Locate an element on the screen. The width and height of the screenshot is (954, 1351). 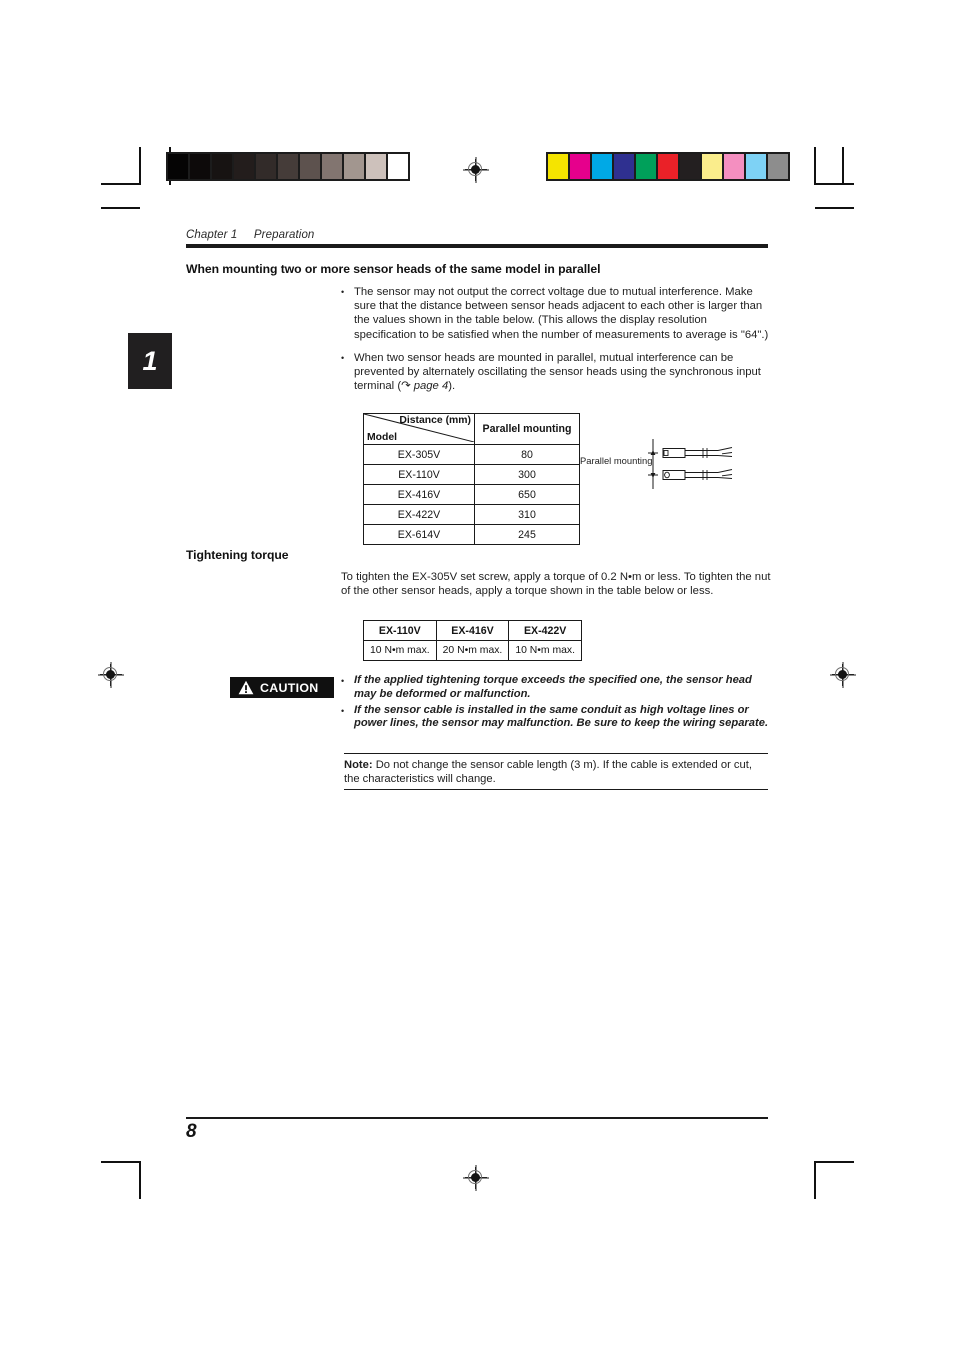
cell-torque-value: 20 N•m max. is located at coordinates (472, 650).